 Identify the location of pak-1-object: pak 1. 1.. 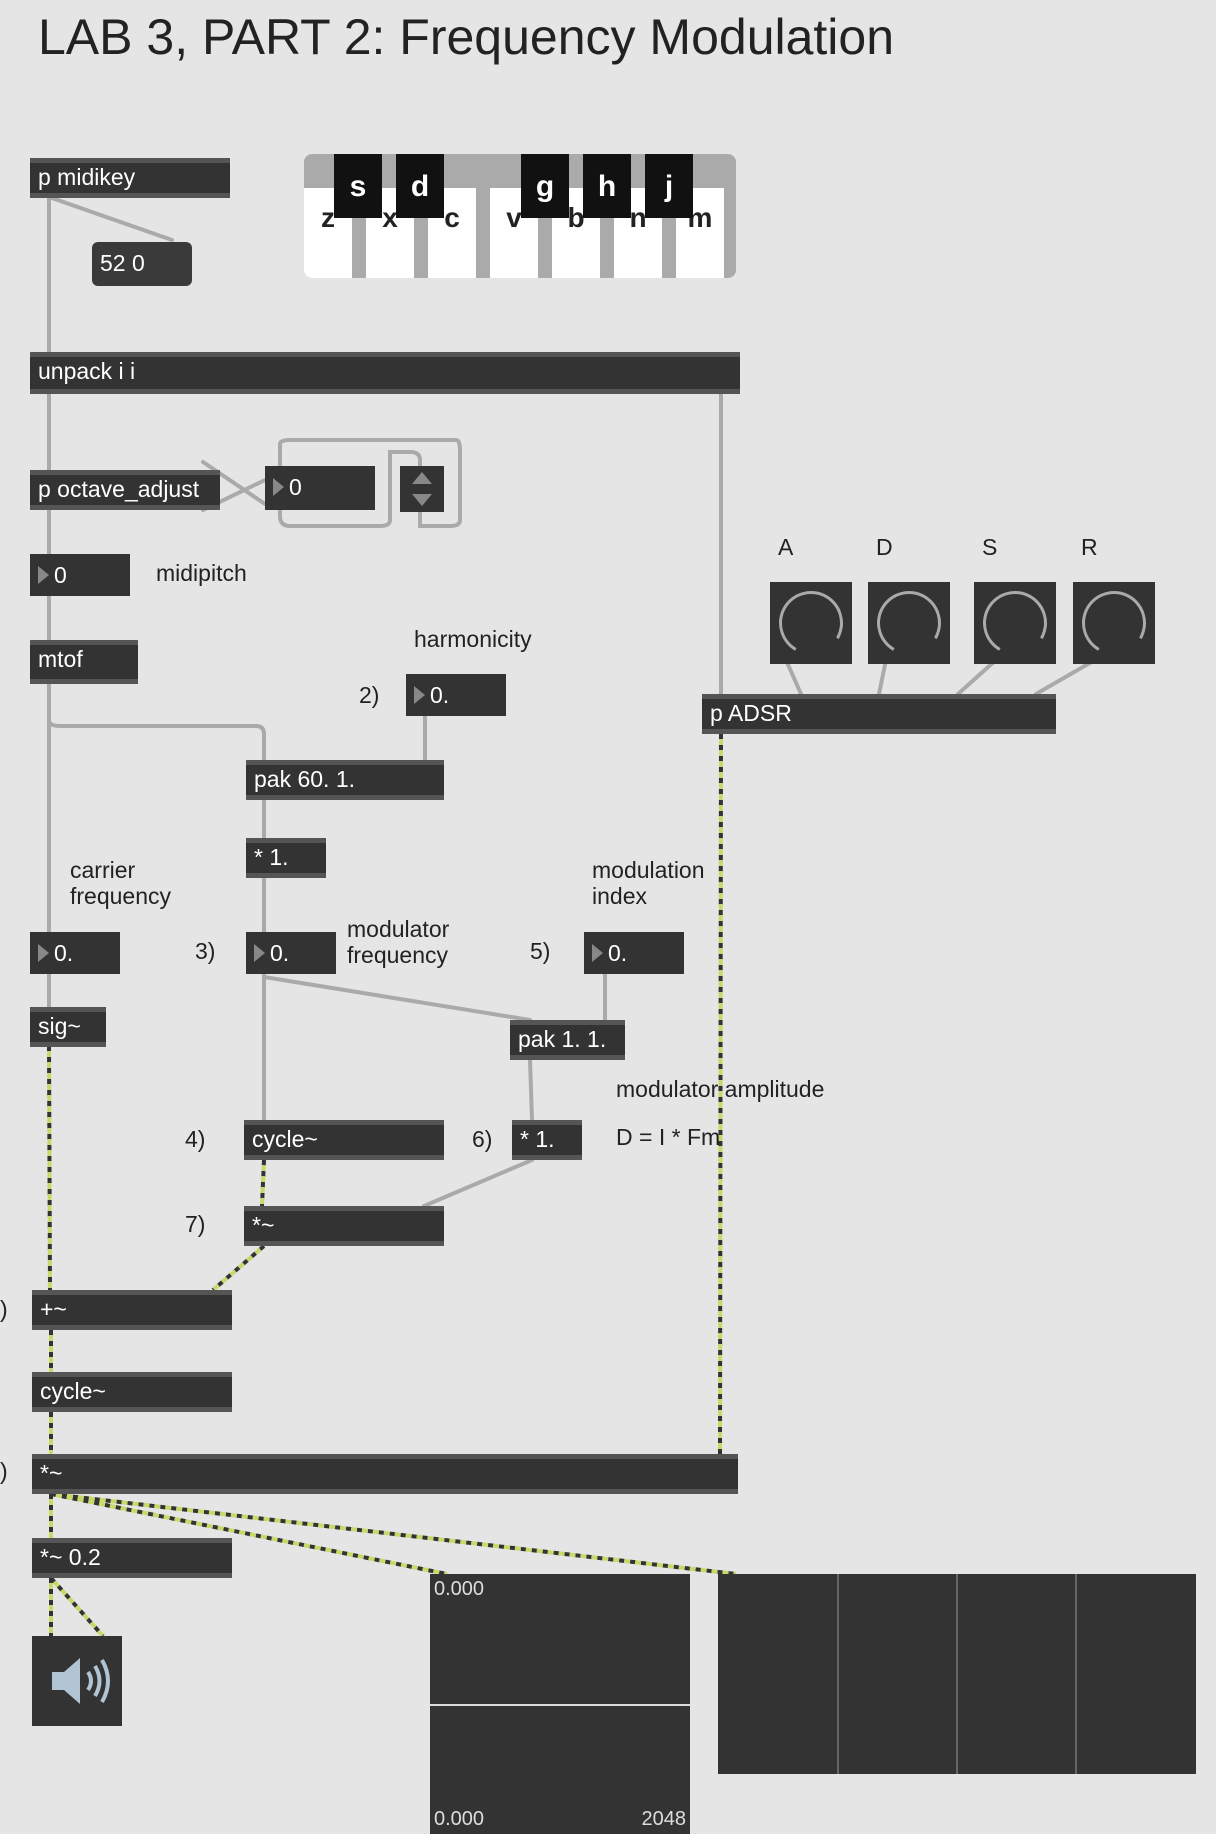
(567, 1040).